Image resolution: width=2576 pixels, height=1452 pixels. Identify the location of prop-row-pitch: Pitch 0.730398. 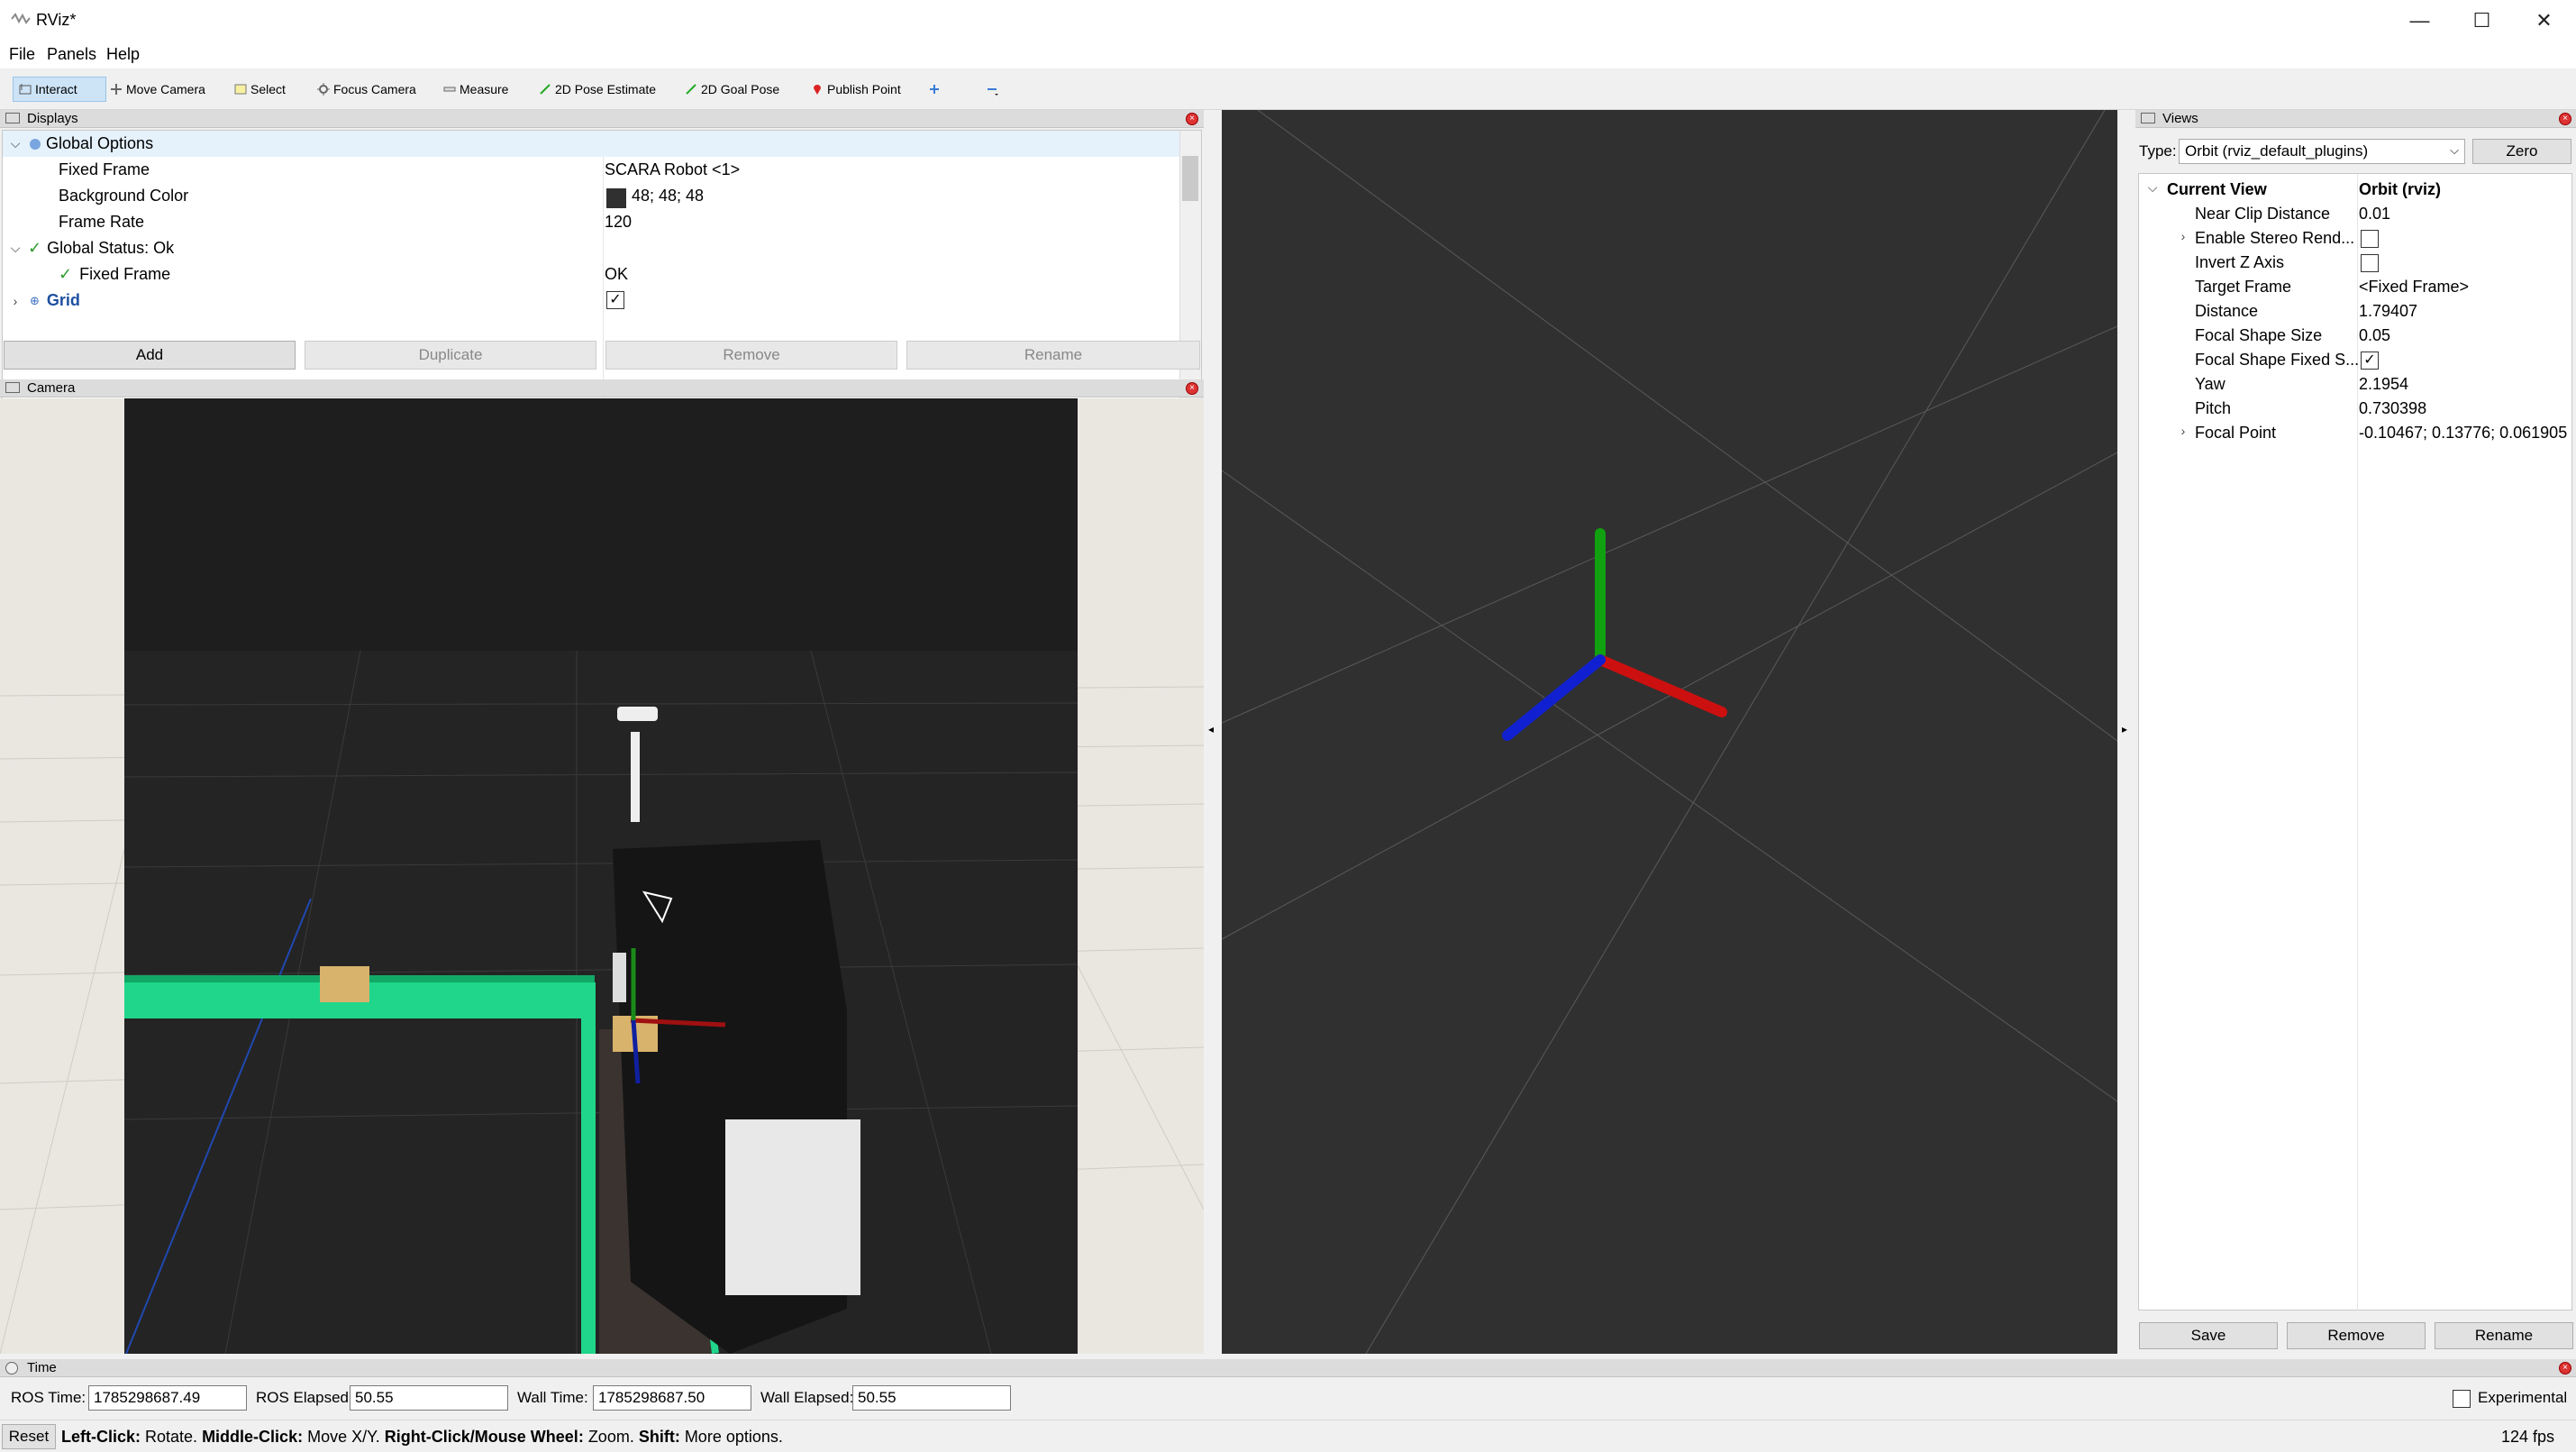
(2357, 409).